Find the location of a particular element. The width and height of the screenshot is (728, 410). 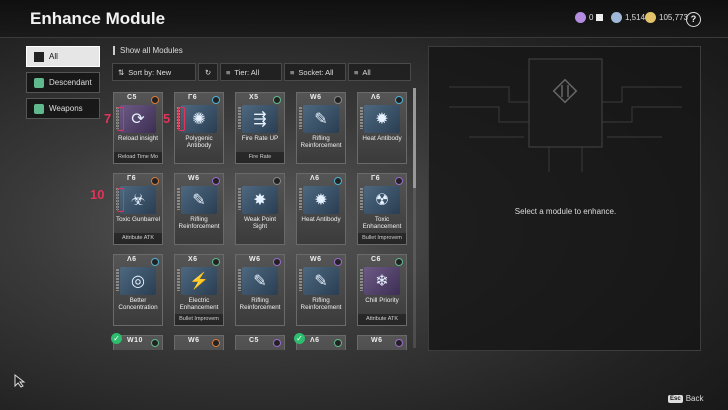

sidebar-item-label: All is located at coordinates (53, 56).